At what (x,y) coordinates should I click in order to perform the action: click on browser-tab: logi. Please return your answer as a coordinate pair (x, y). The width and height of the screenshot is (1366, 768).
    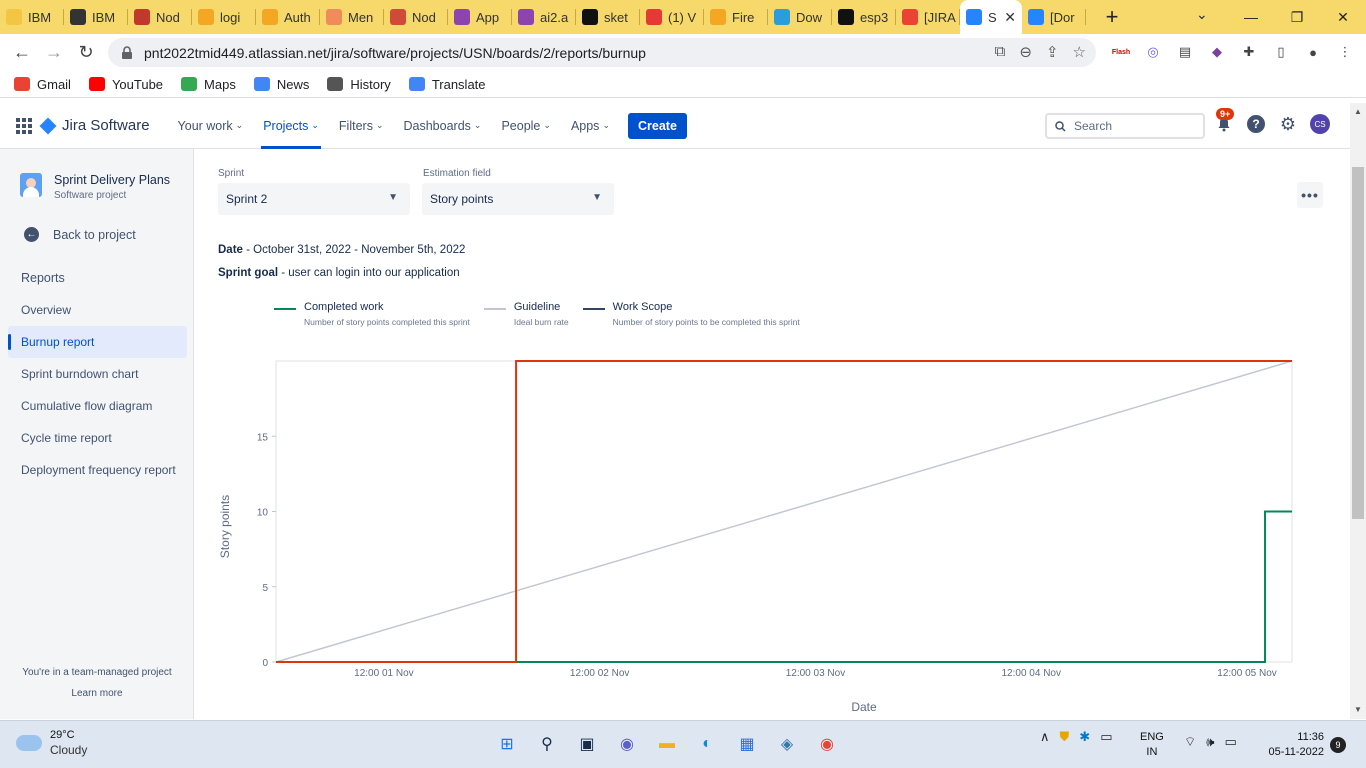
    Looking at the image, I should click on (224, 17).